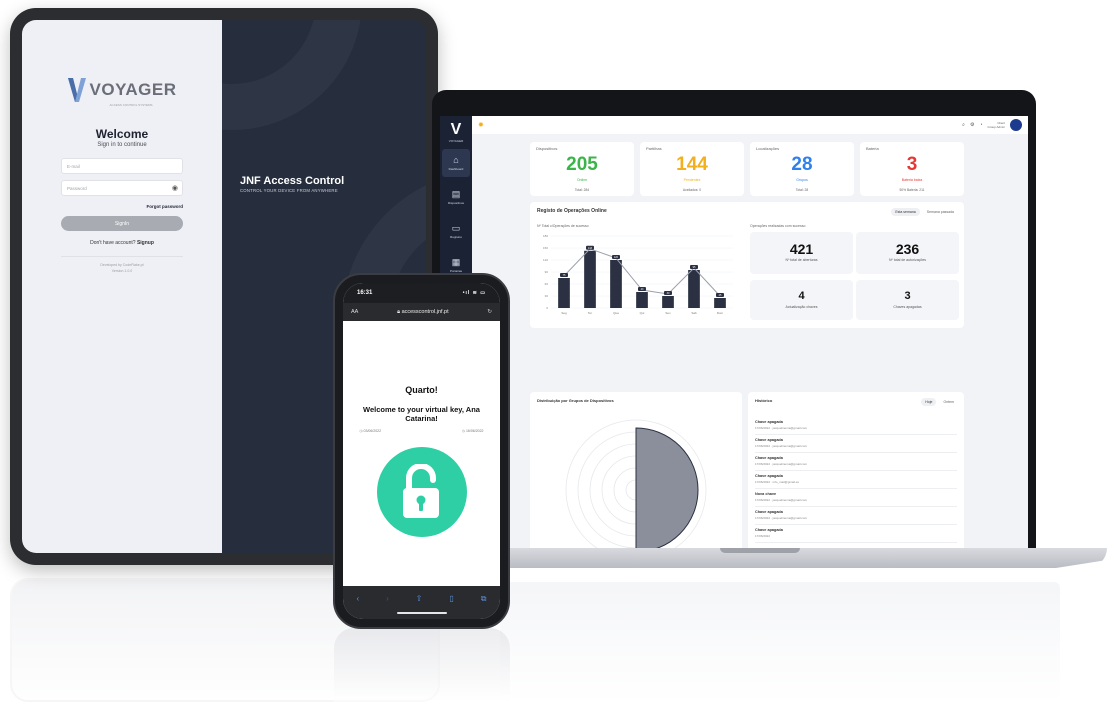 The image size is (1107, 702). I want to click on bar-ter, so click(590, 279).